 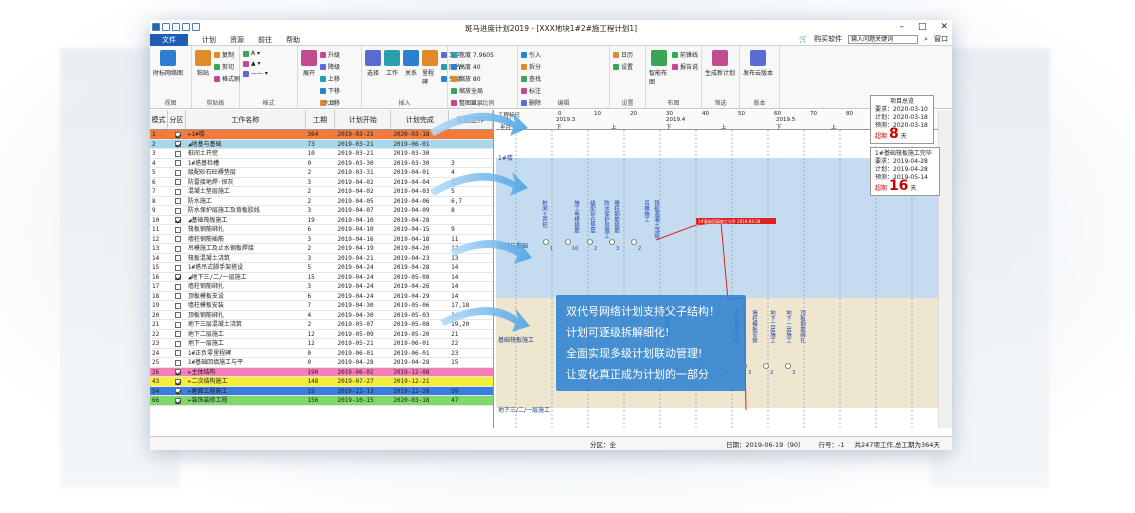 I want to click on ribbon-small-button: 剪切, so click(x=227, y=66).